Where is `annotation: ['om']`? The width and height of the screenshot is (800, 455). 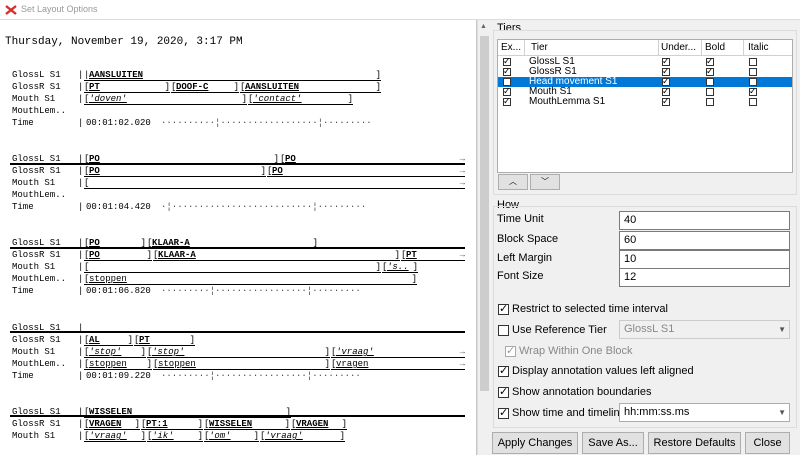
annotation: ['om'] is located at coordinates (231, 436).